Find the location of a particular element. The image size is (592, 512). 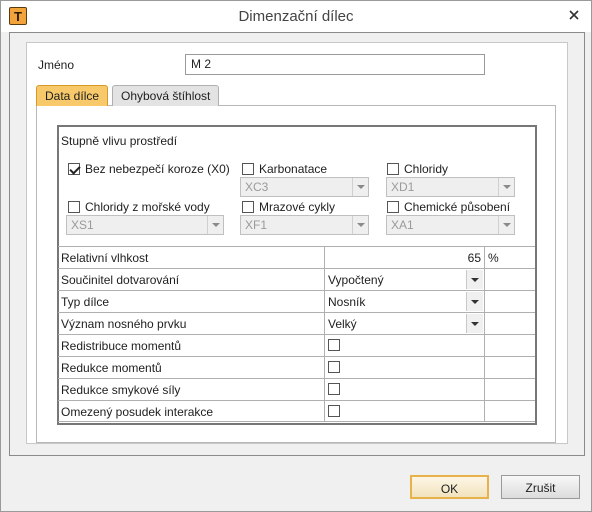

select-chemicke-value: XA1 is located at coordinates (402, 225).